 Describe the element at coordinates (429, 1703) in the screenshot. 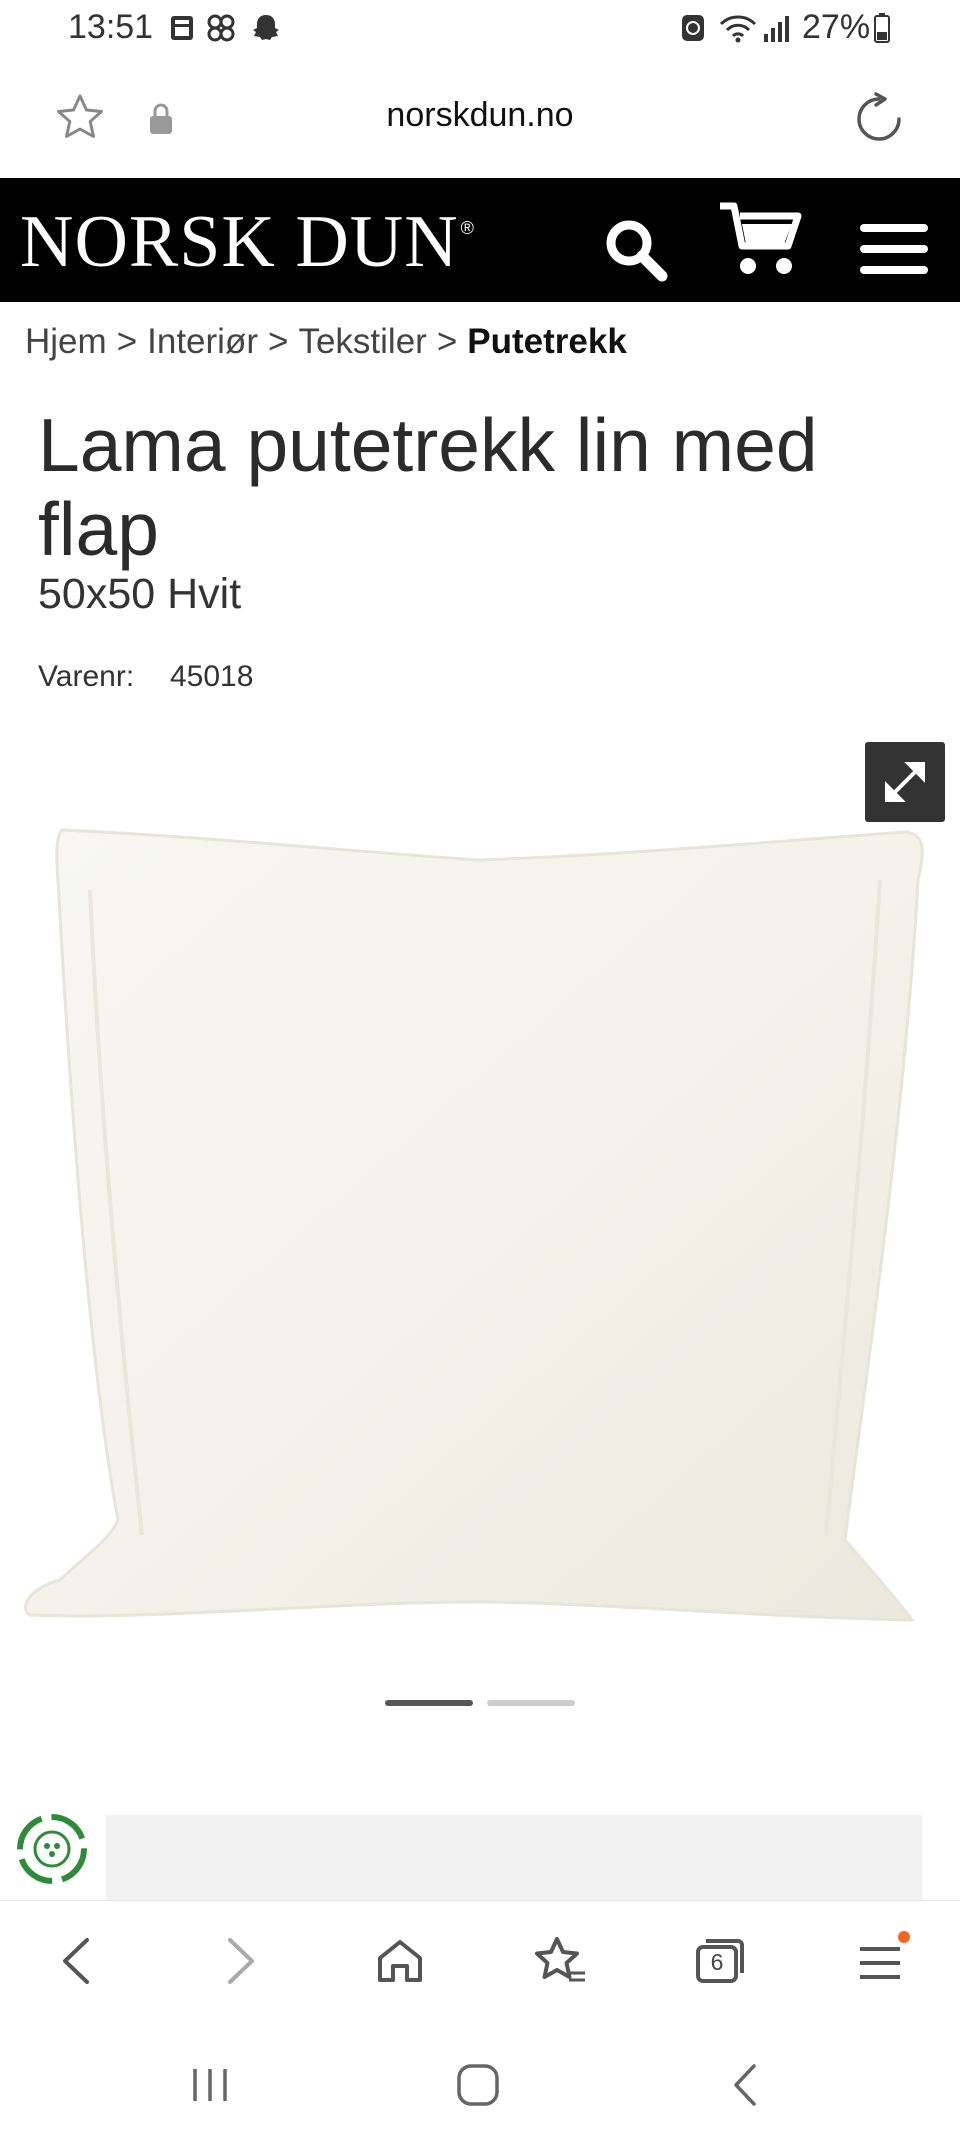

I see `carousel-dot-active` at that location.